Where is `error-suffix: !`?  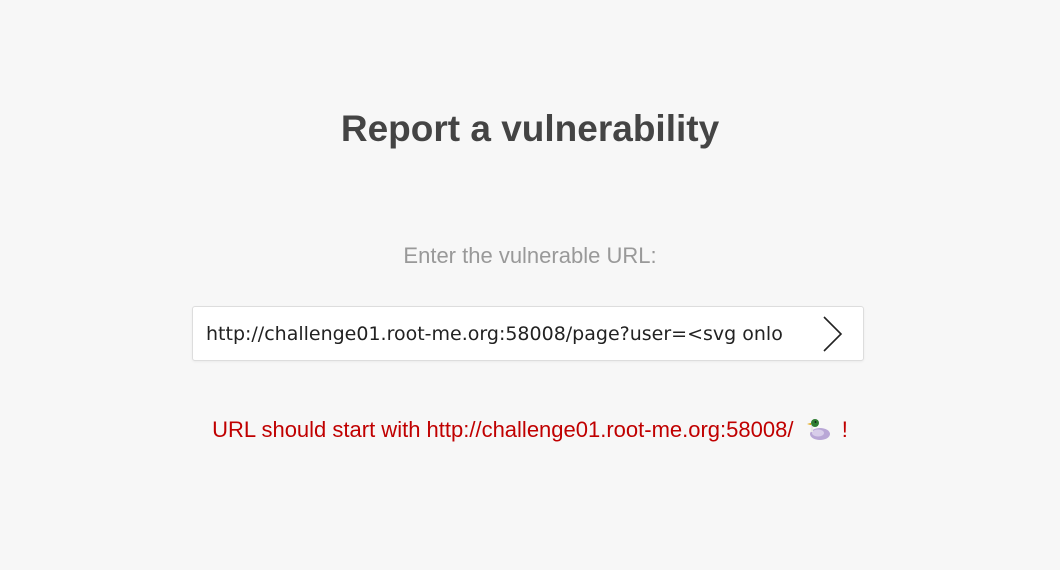 error-suffix: ! is located at coordinates (844, 429).